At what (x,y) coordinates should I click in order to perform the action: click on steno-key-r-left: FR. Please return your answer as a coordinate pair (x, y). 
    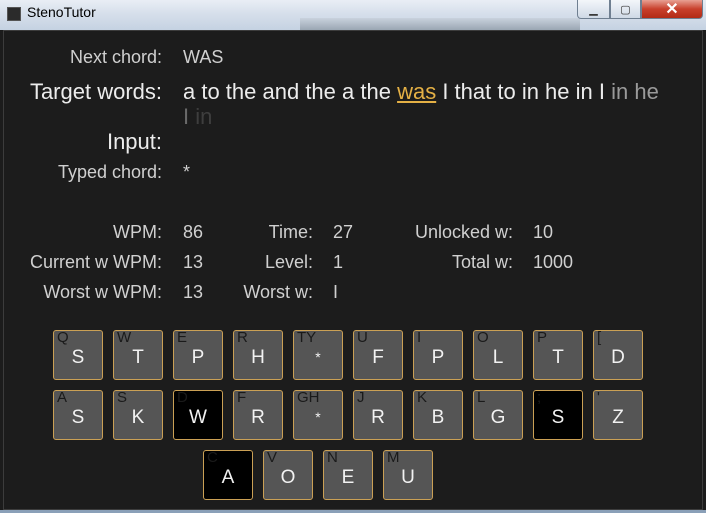
    Looking at the image, I should click on (258, 414).